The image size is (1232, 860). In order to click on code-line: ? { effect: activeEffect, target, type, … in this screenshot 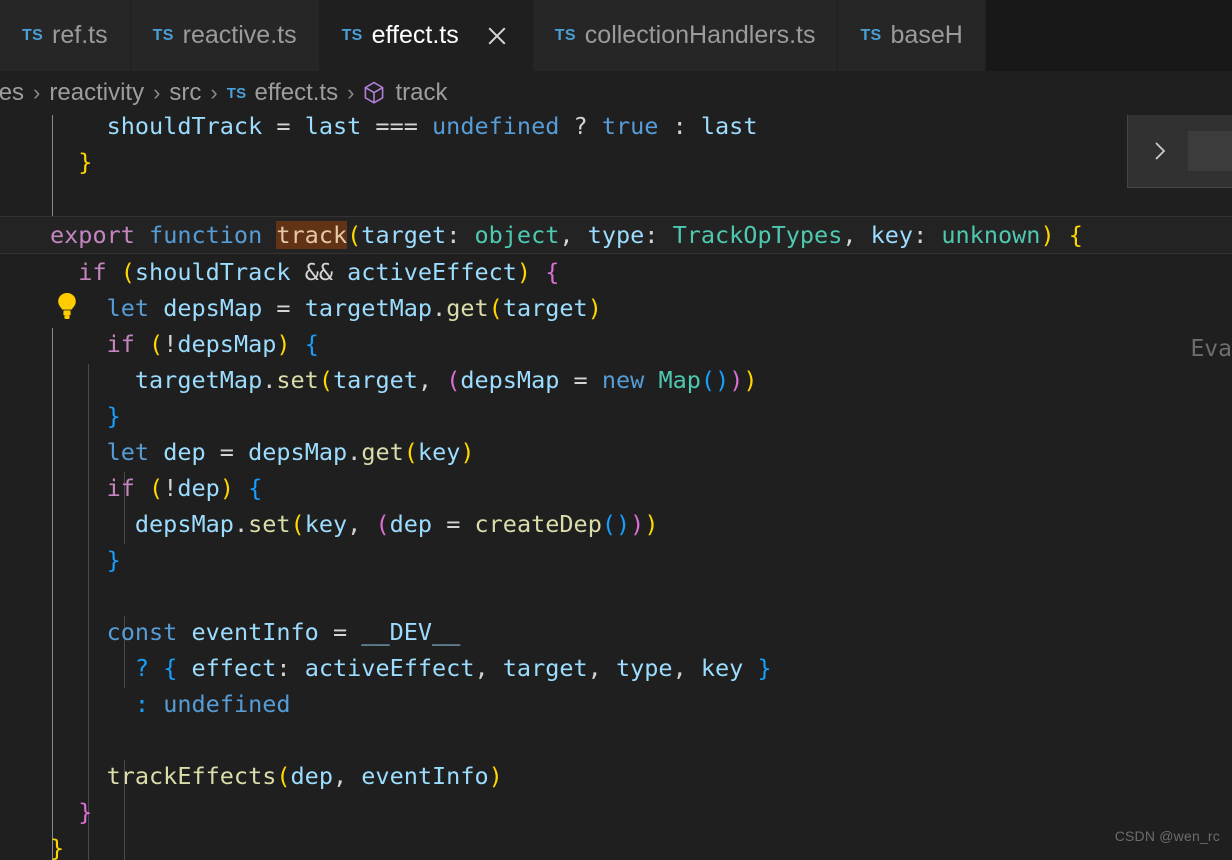, I will do `click(453, 668)`.